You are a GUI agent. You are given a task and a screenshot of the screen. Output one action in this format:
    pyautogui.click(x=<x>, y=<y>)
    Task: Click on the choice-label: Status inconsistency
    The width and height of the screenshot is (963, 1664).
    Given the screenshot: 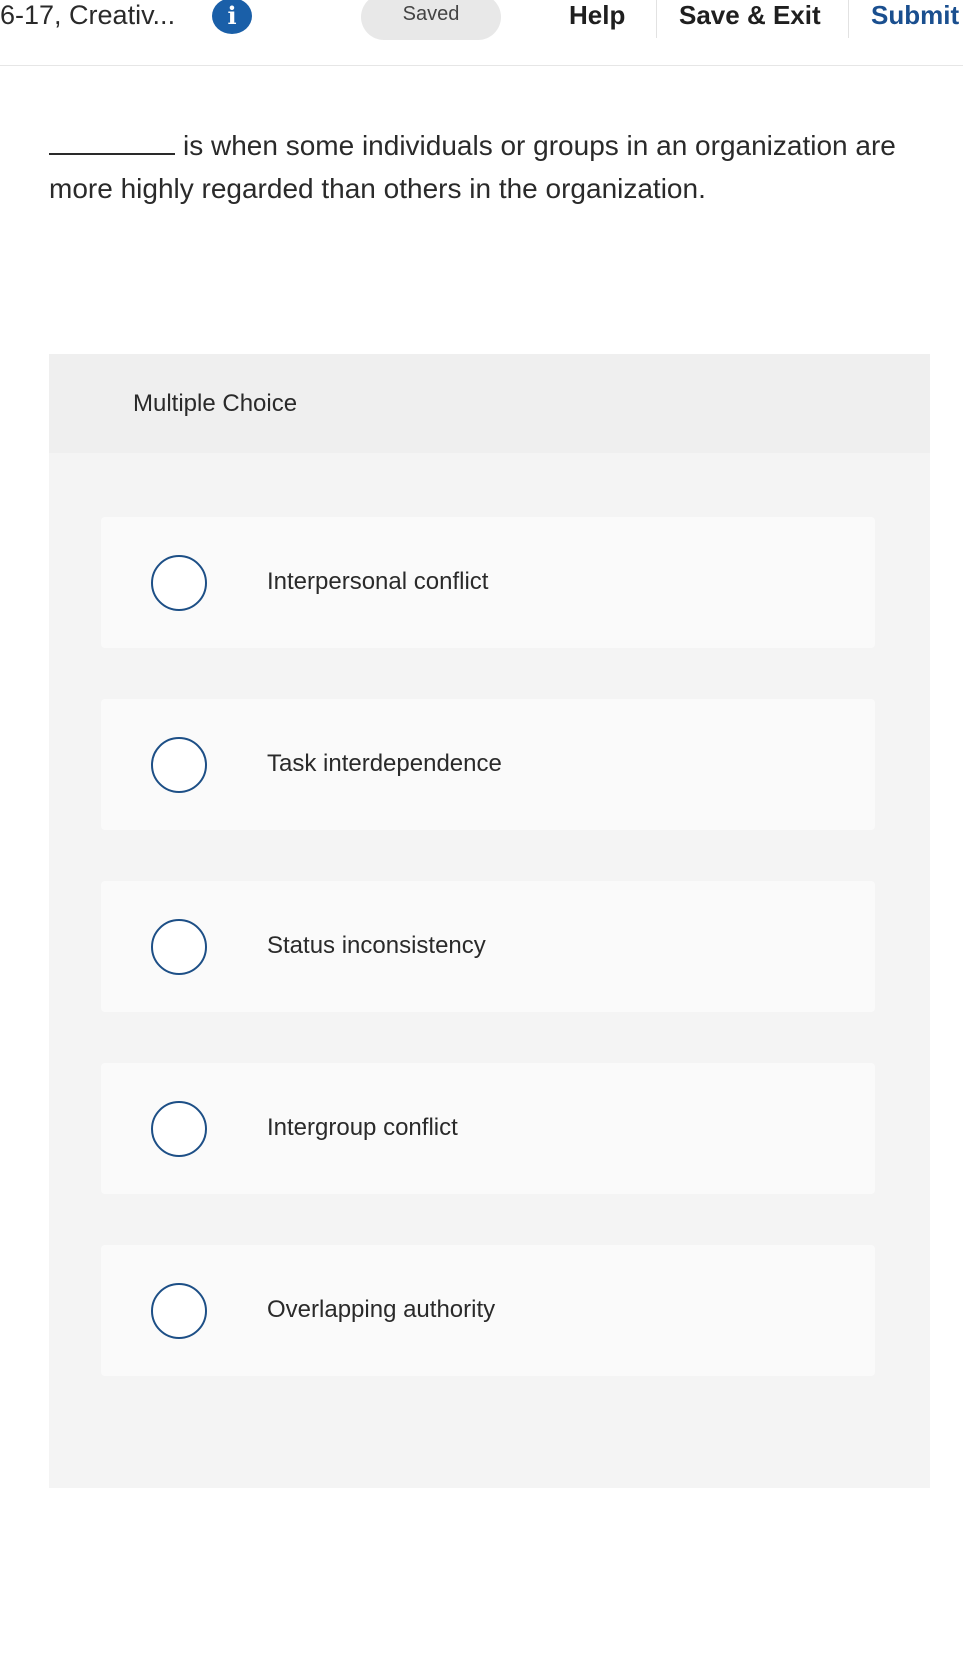 What is the action you would take?
    pyautogui.click(x=376, y=946)
    